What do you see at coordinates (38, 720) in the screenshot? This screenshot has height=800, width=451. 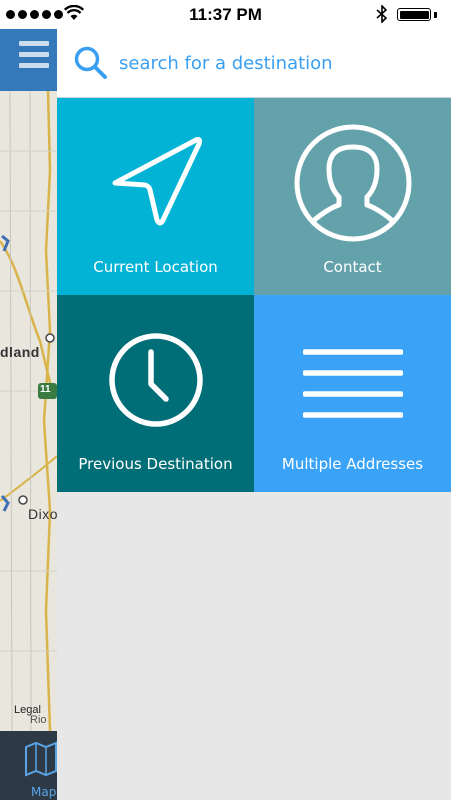 I see `map-city-label: Rio` at bounding box center [38, 720].